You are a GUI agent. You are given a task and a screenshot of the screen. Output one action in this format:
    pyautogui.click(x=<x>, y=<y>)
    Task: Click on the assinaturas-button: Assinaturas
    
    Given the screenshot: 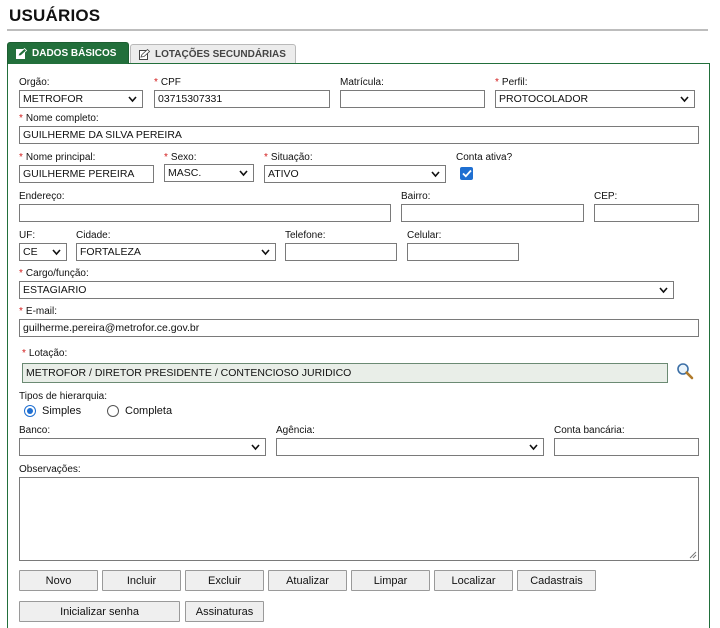 What is the action you would take?
    pyautogui.click(x=224, y=611)
    